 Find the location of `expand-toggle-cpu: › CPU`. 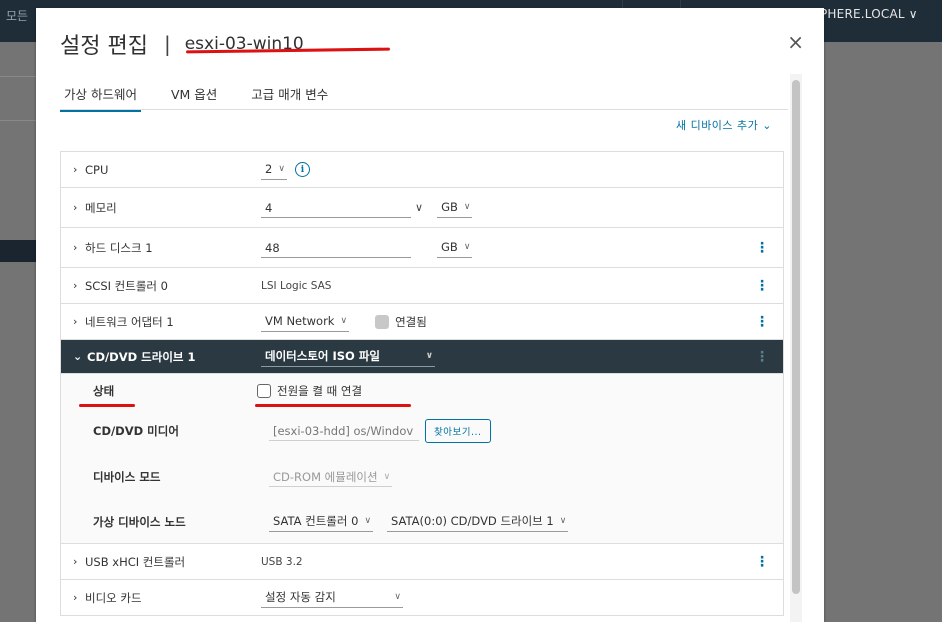

expand-toggle-cpu: › CPU is located at coordinates (161, 170).